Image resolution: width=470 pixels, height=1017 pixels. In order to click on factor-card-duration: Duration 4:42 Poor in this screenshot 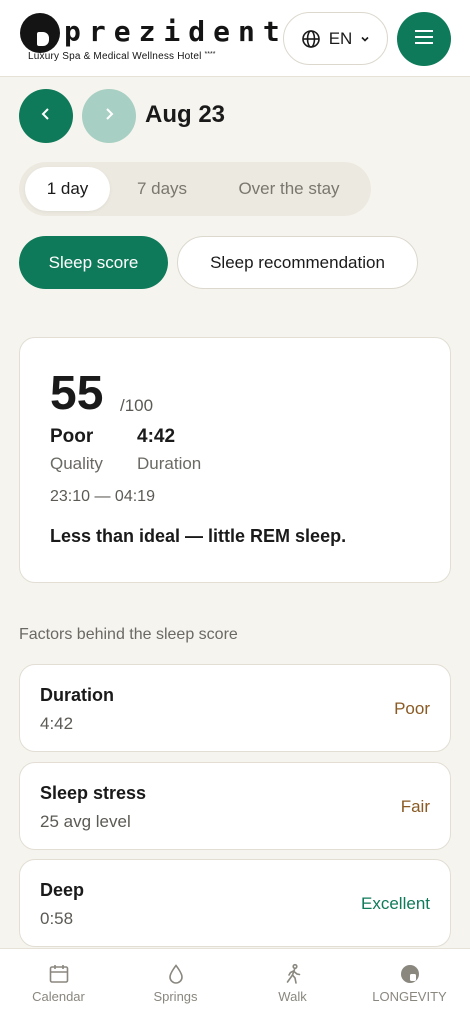, I will do `click(235, 708)`.